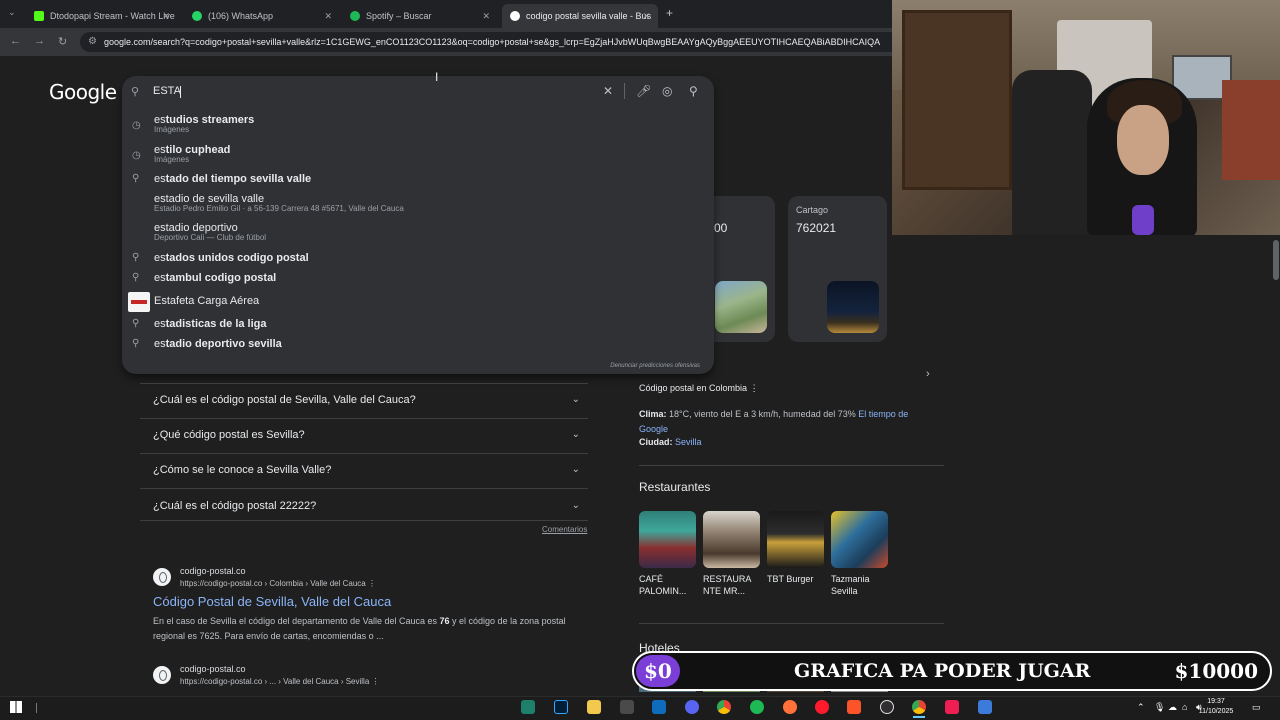 The image size is (1280, 720). What do you see at coordinates (674, 487) in the screenshot?
I see `restaurants-heading: Restaurantes` at bounding box center [674, 487].